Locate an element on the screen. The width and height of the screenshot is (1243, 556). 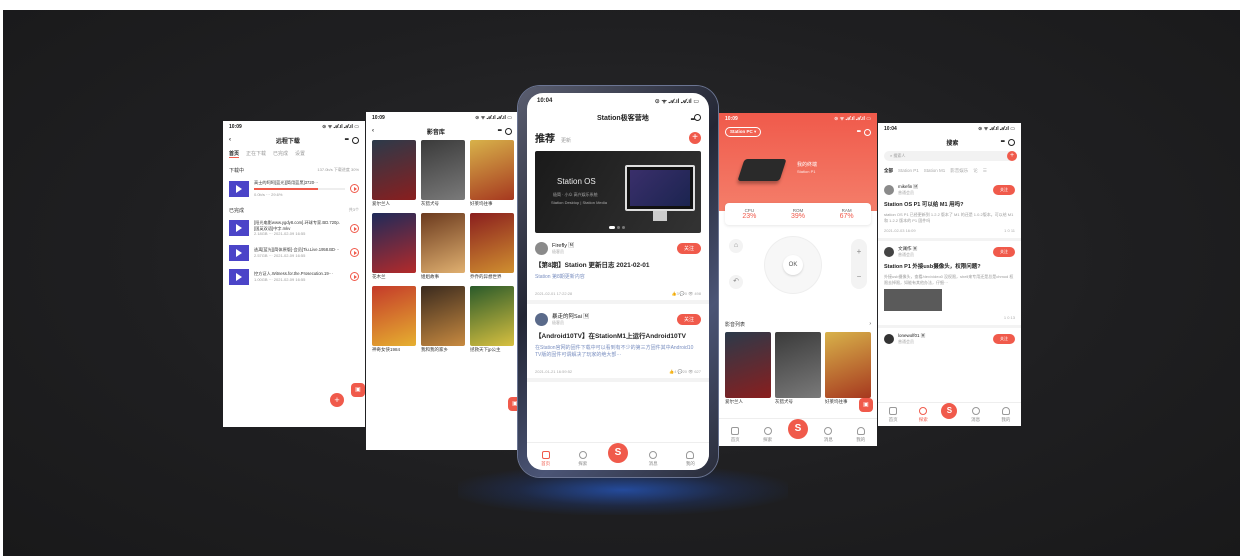
media-list-header: 影音列表 › is located at coordinates (798, 324).